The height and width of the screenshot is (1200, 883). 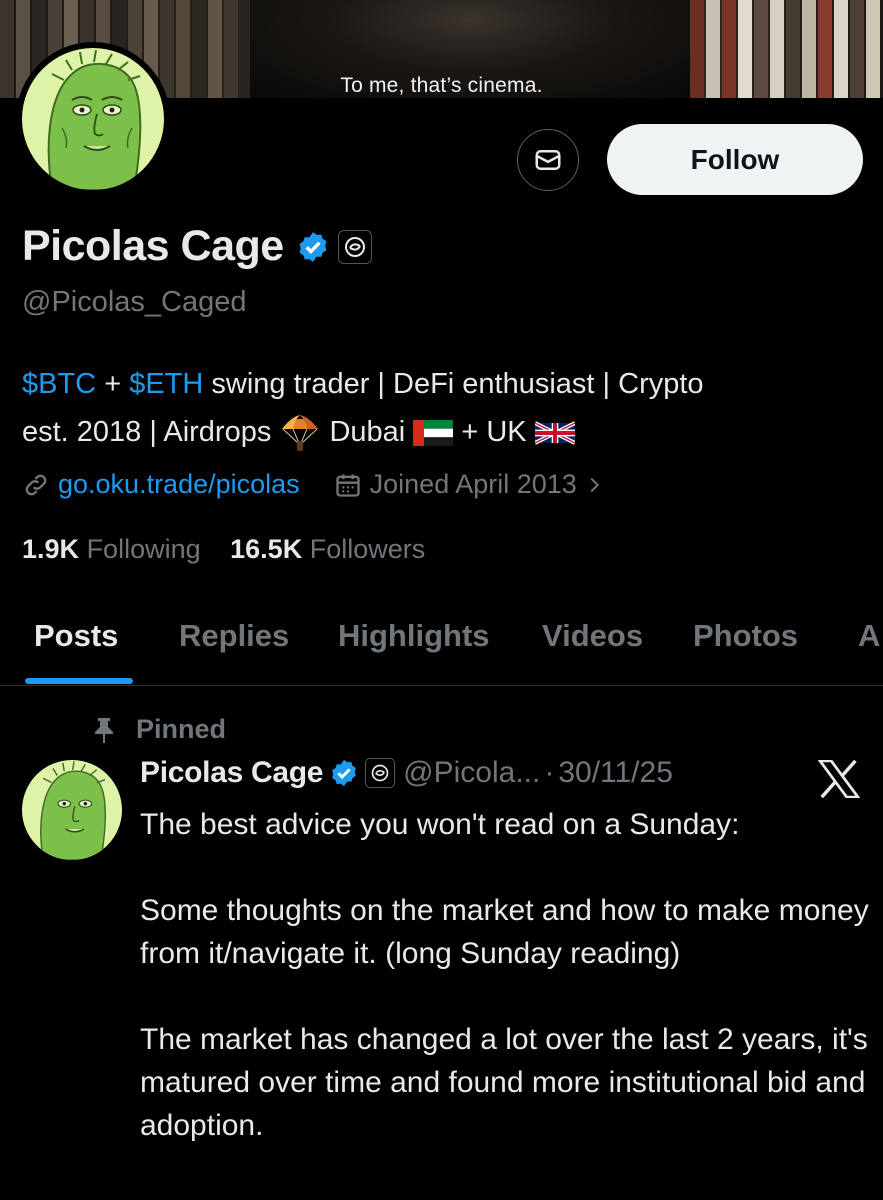 I want to click on tweet-author-name: Picolas Cage, so click(x=231, y=773).